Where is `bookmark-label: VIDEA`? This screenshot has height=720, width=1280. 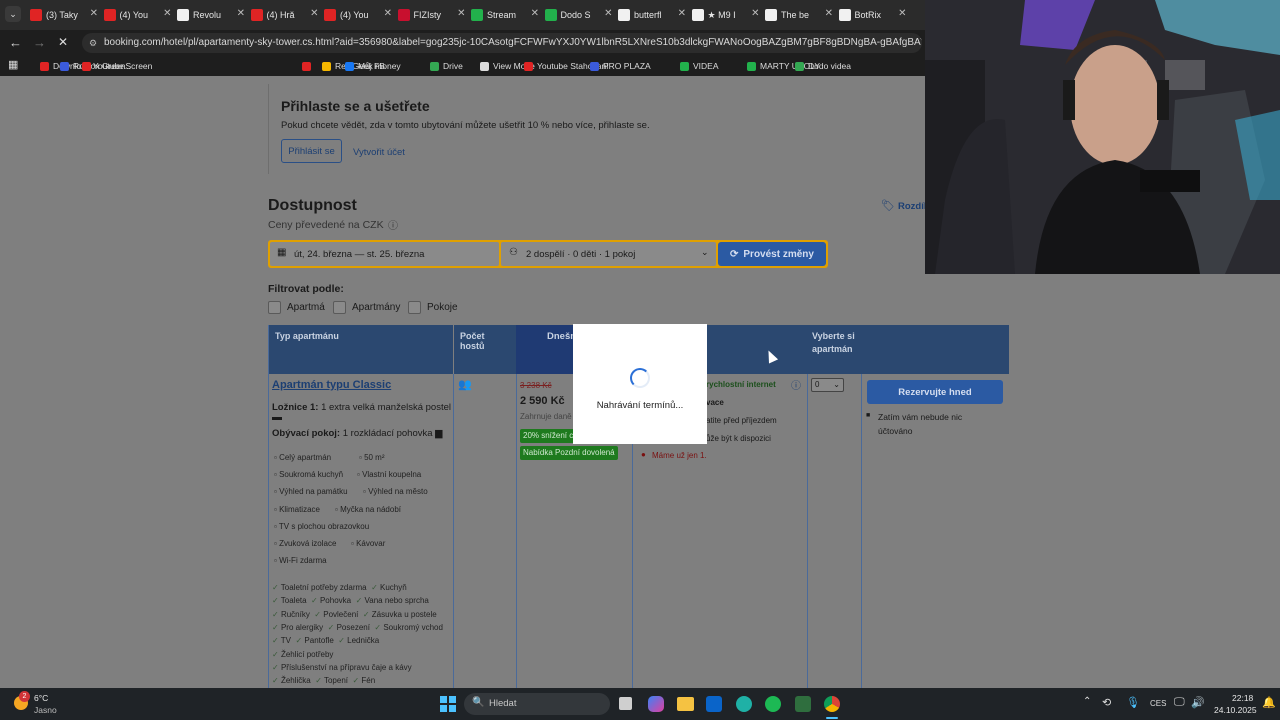
bookmark-label: VIDEA is located at coordinates (706, 66).